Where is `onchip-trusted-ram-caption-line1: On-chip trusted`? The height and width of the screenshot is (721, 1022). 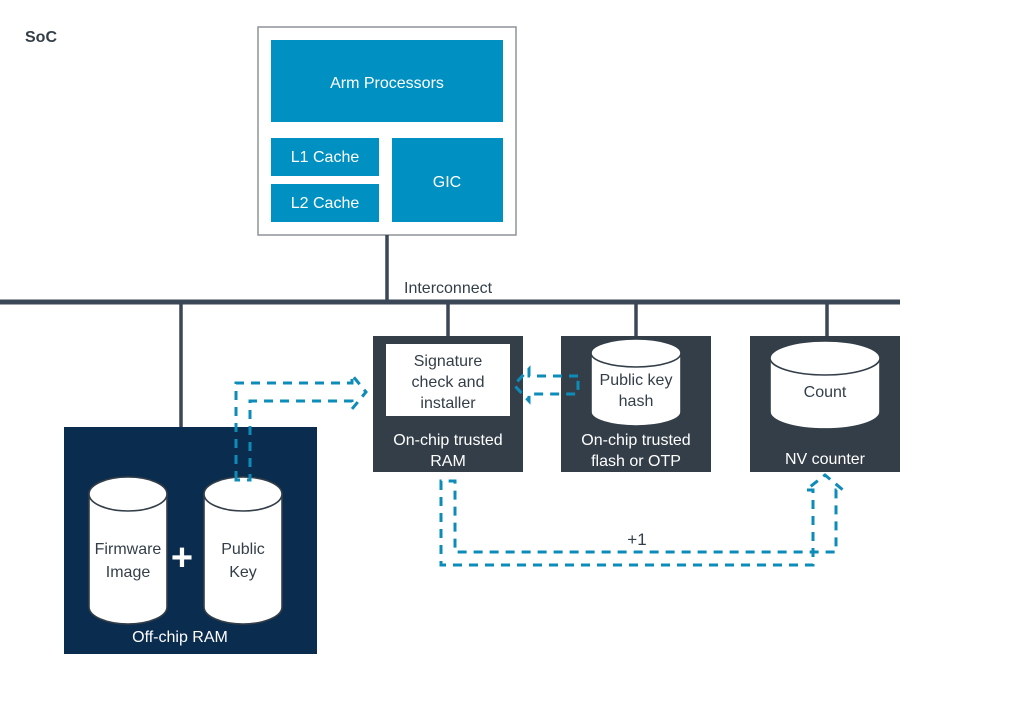
onchip-trusted-ram-caption-line1: On-chip trusted is located at coordinates (447, 440).